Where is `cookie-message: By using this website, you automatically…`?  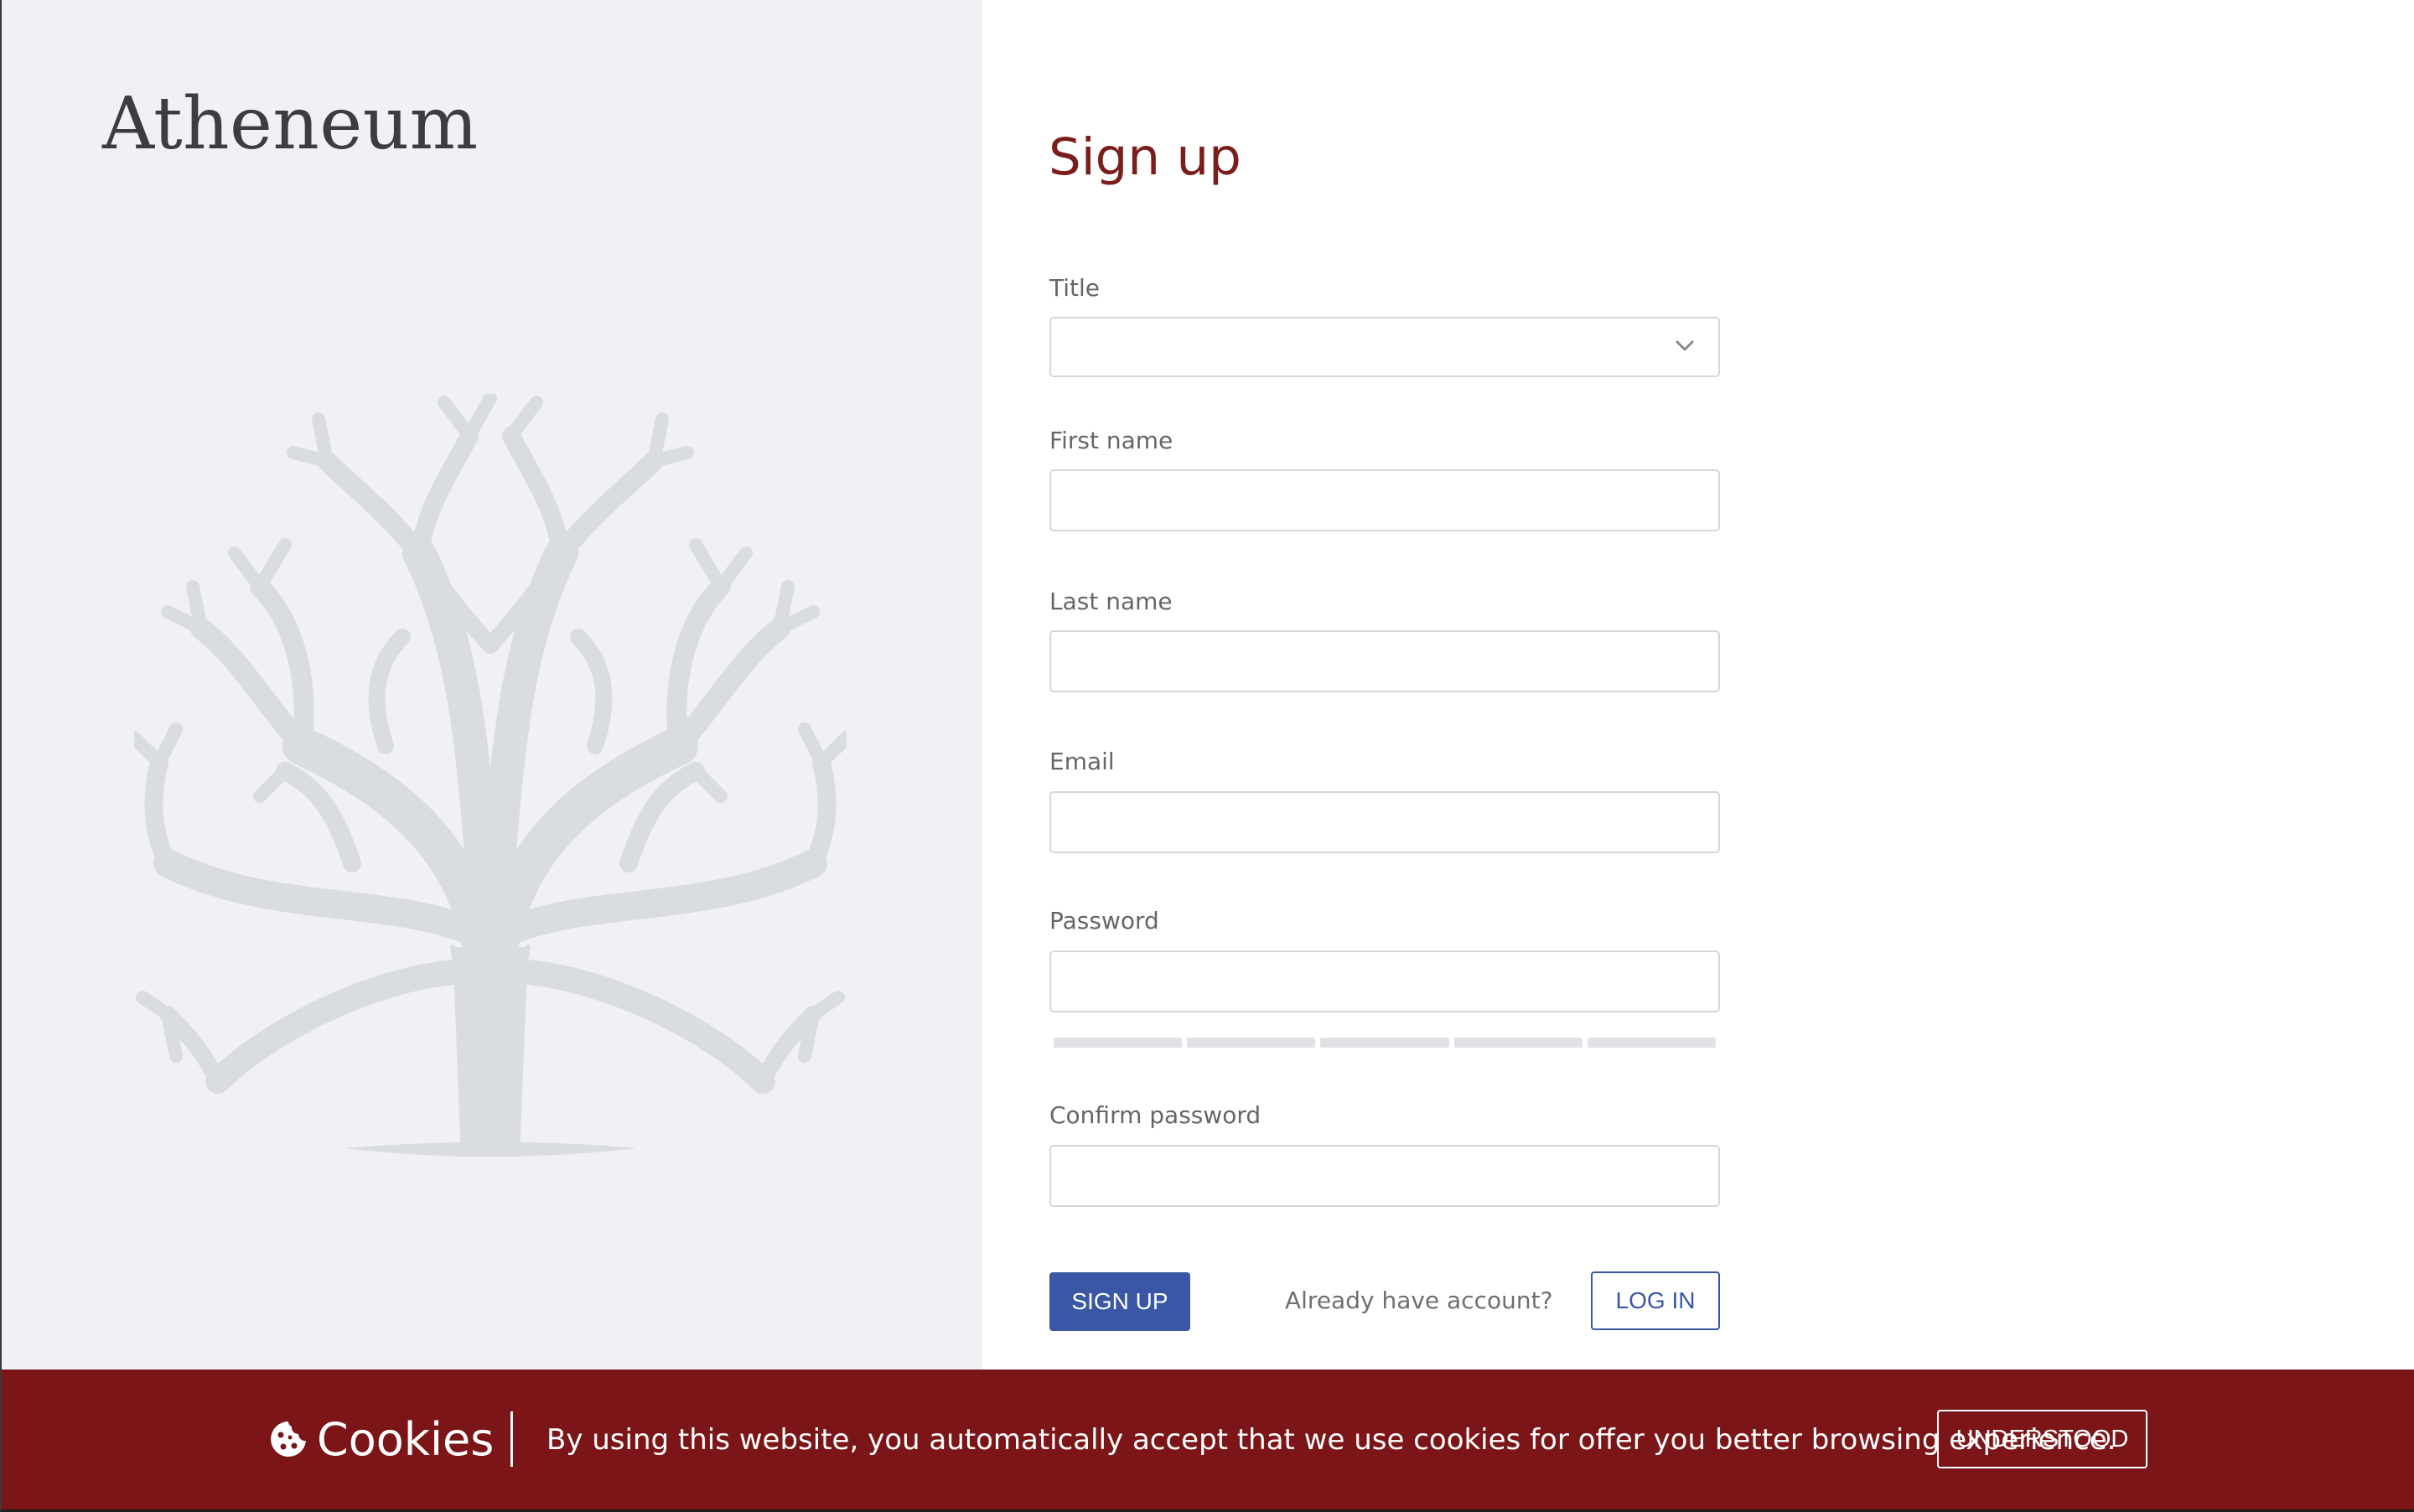 cookie-message: By using this website, you automatically… is located at coordinates (1331, 1440).